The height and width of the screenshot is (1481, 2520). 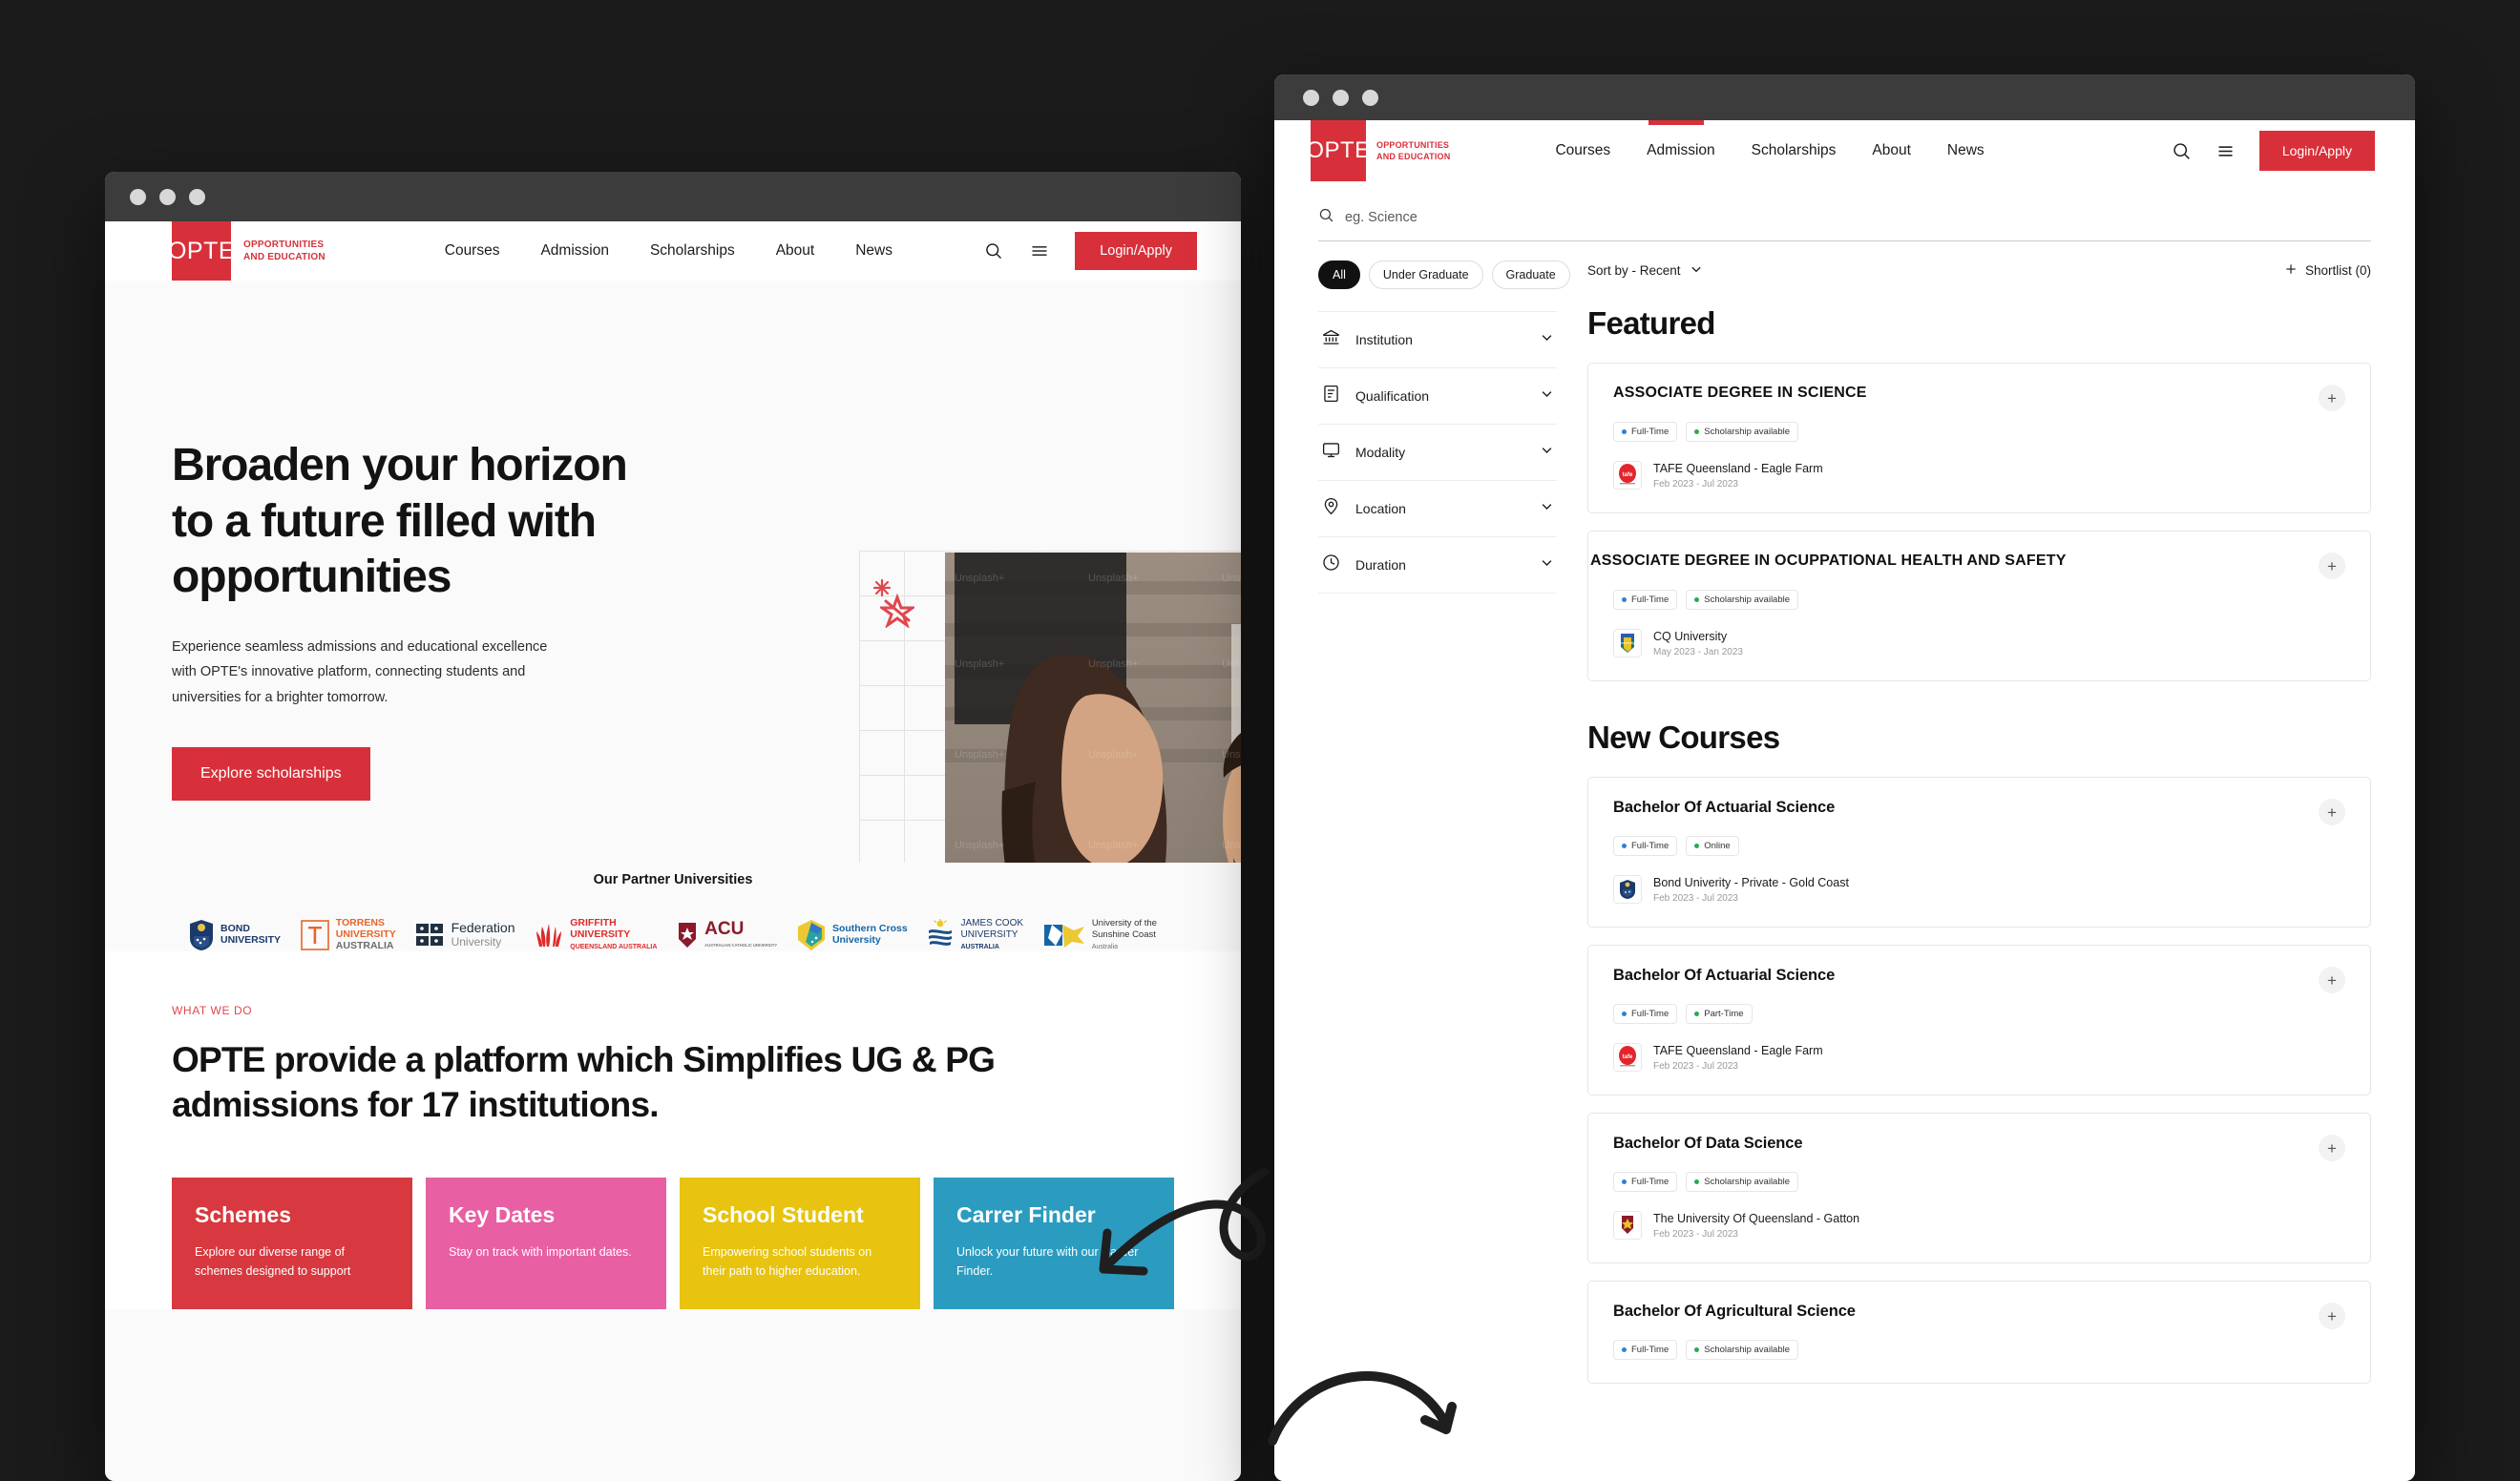 What do you see at coordinates (1437, 396) in the screenshot?
I see `filter-group-qualification: Qualification` at bounding box center [1437, 396].